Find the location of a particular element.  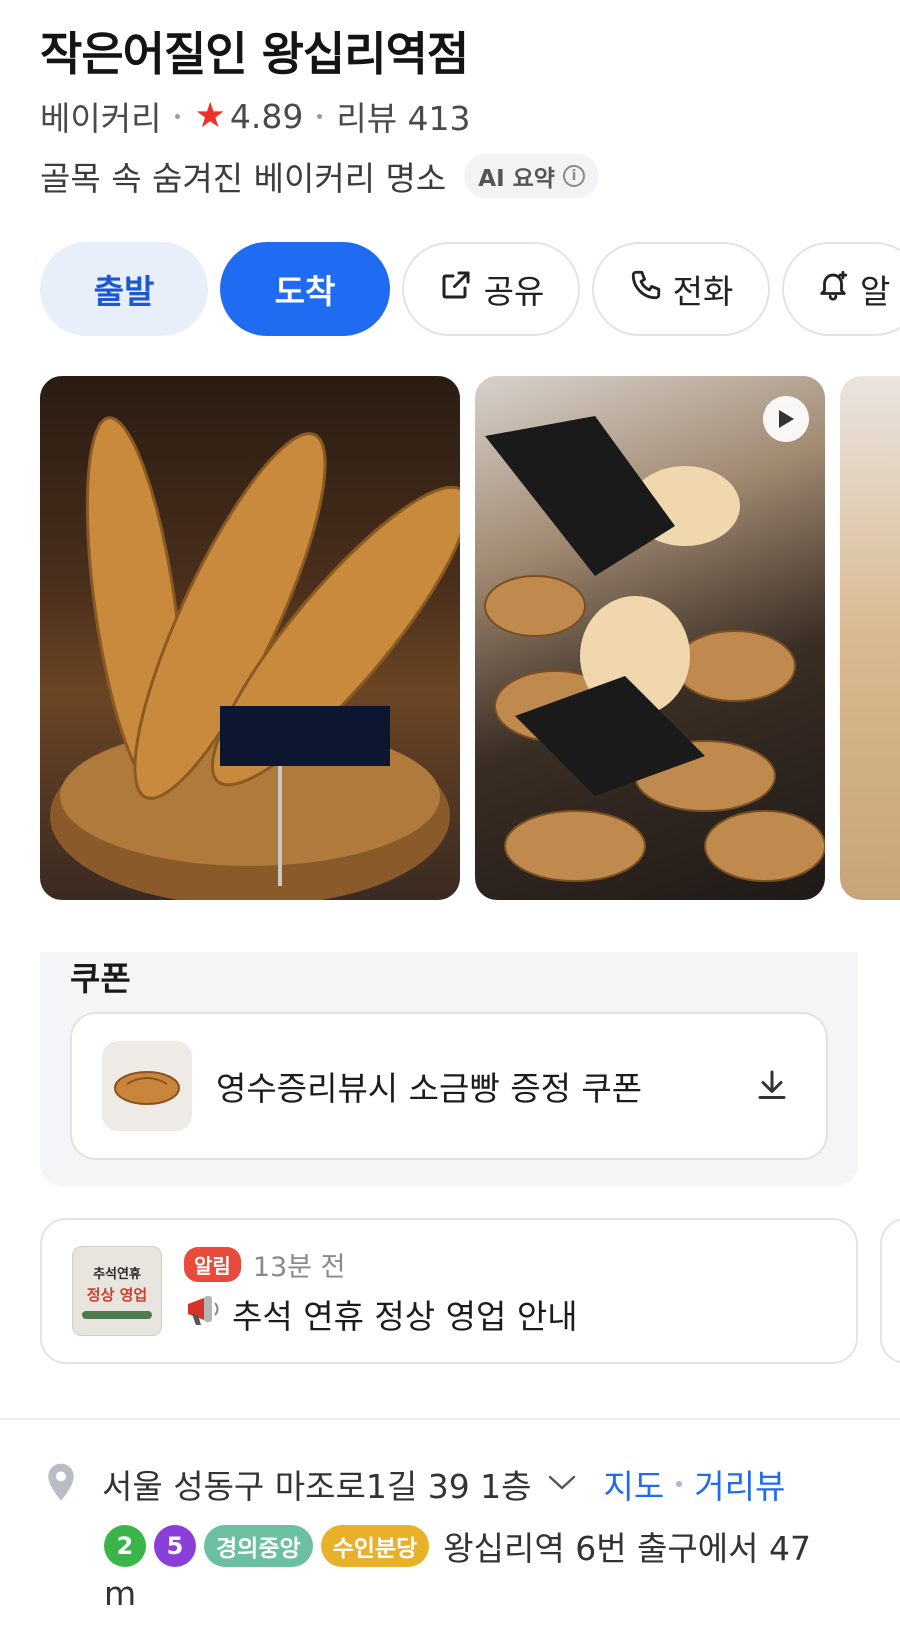

bell-plus-icon is located at coordinates (833, 289).